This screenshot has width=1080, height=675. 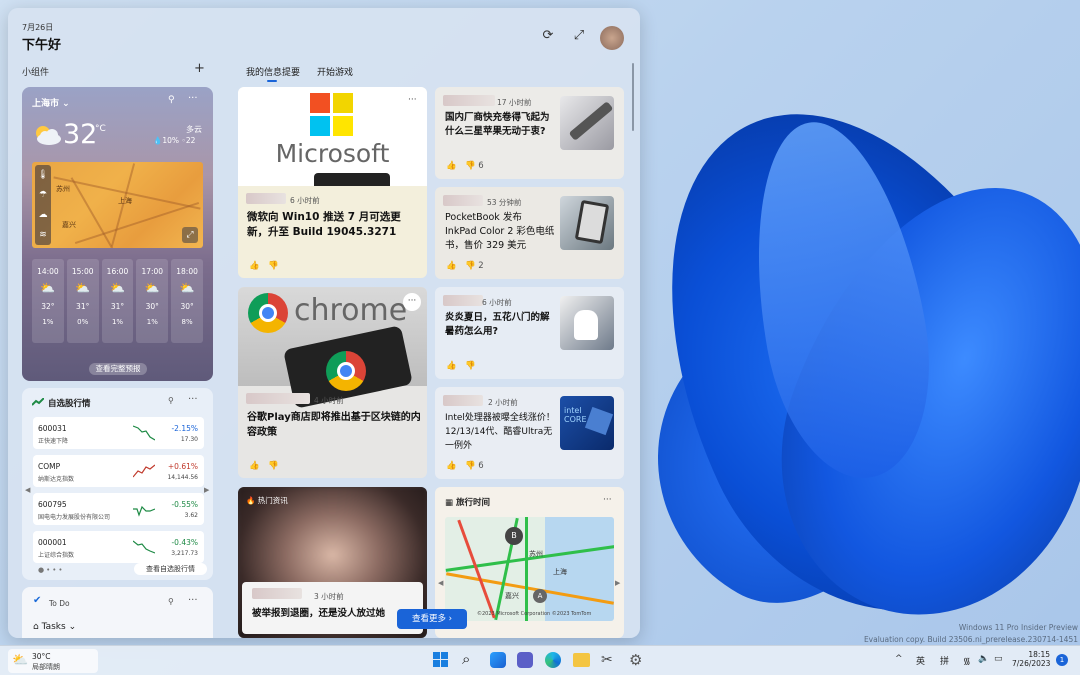 I want to click on headline: Intel处理器被曝全线涨价！12/13/14代、酷睿Ultra无一例外, so click(x=501, y=432).